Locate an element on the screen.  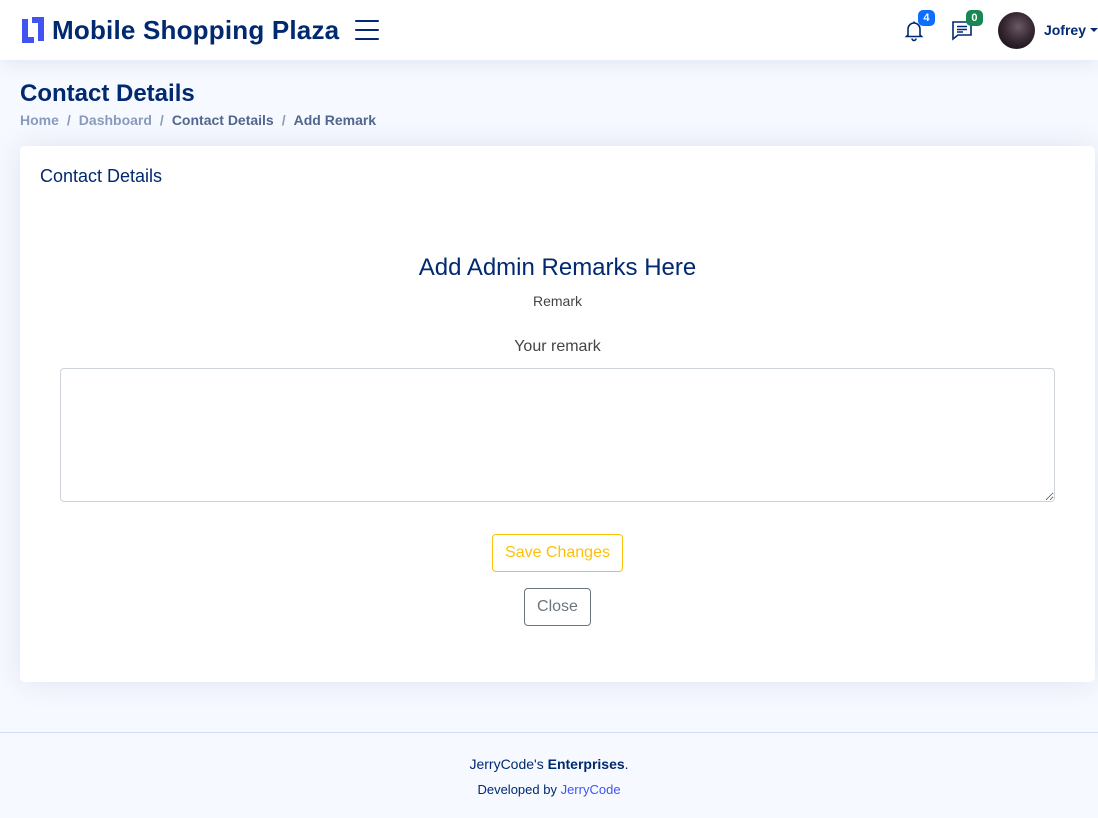
remark-textarea is located at coordinates (557, 435).